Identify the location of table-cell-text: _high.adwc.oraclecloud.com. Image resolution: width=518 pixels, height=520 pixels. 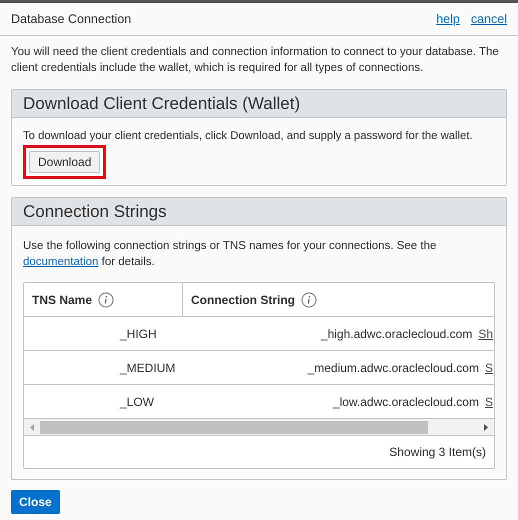
(397, 334).